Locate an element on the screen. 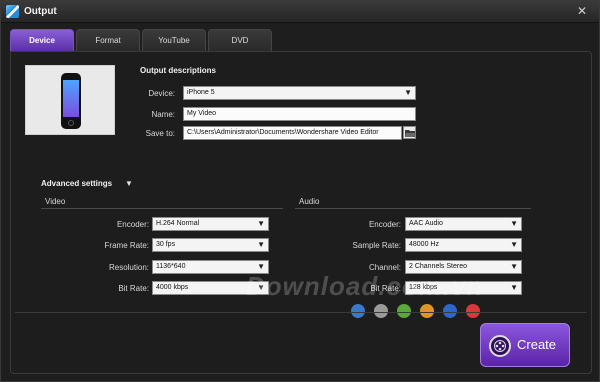 The width and height of the screenshot is (600, 382). sample-rate-label: Sample Rate: is located at coordinates (376, 245).